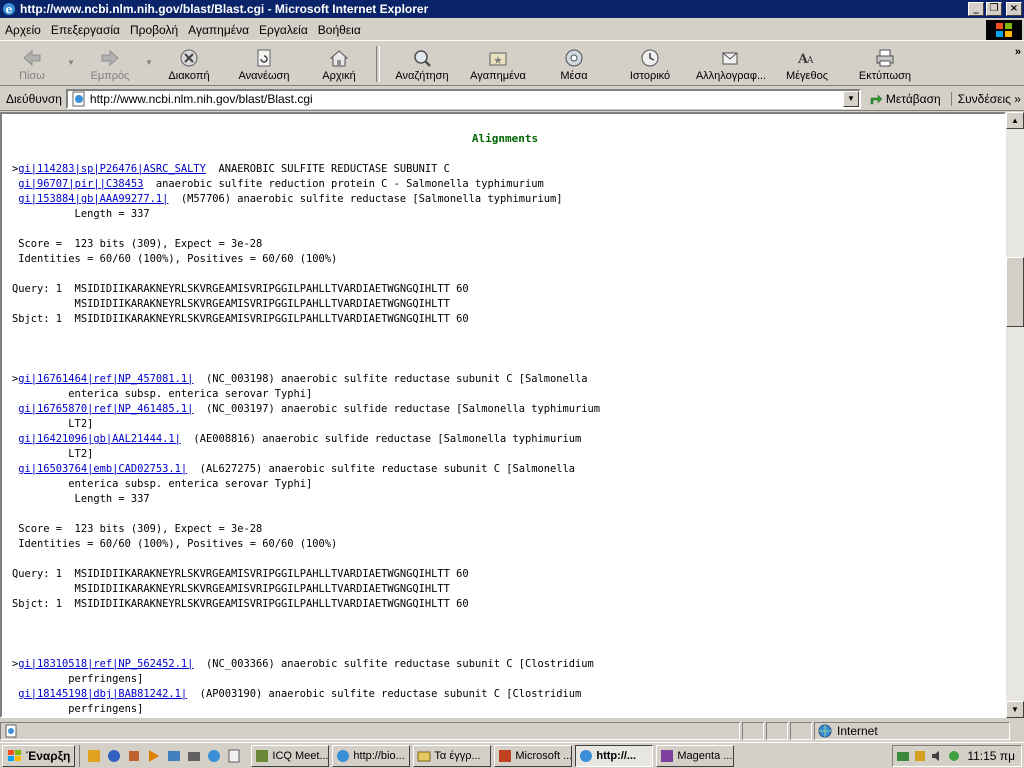 This screenshot has height=768, width=1024. What do you see at coordinates (23, 30) in the screenshot?
I see `menu-file: Αρχείο` at bounding box center [23, 30].